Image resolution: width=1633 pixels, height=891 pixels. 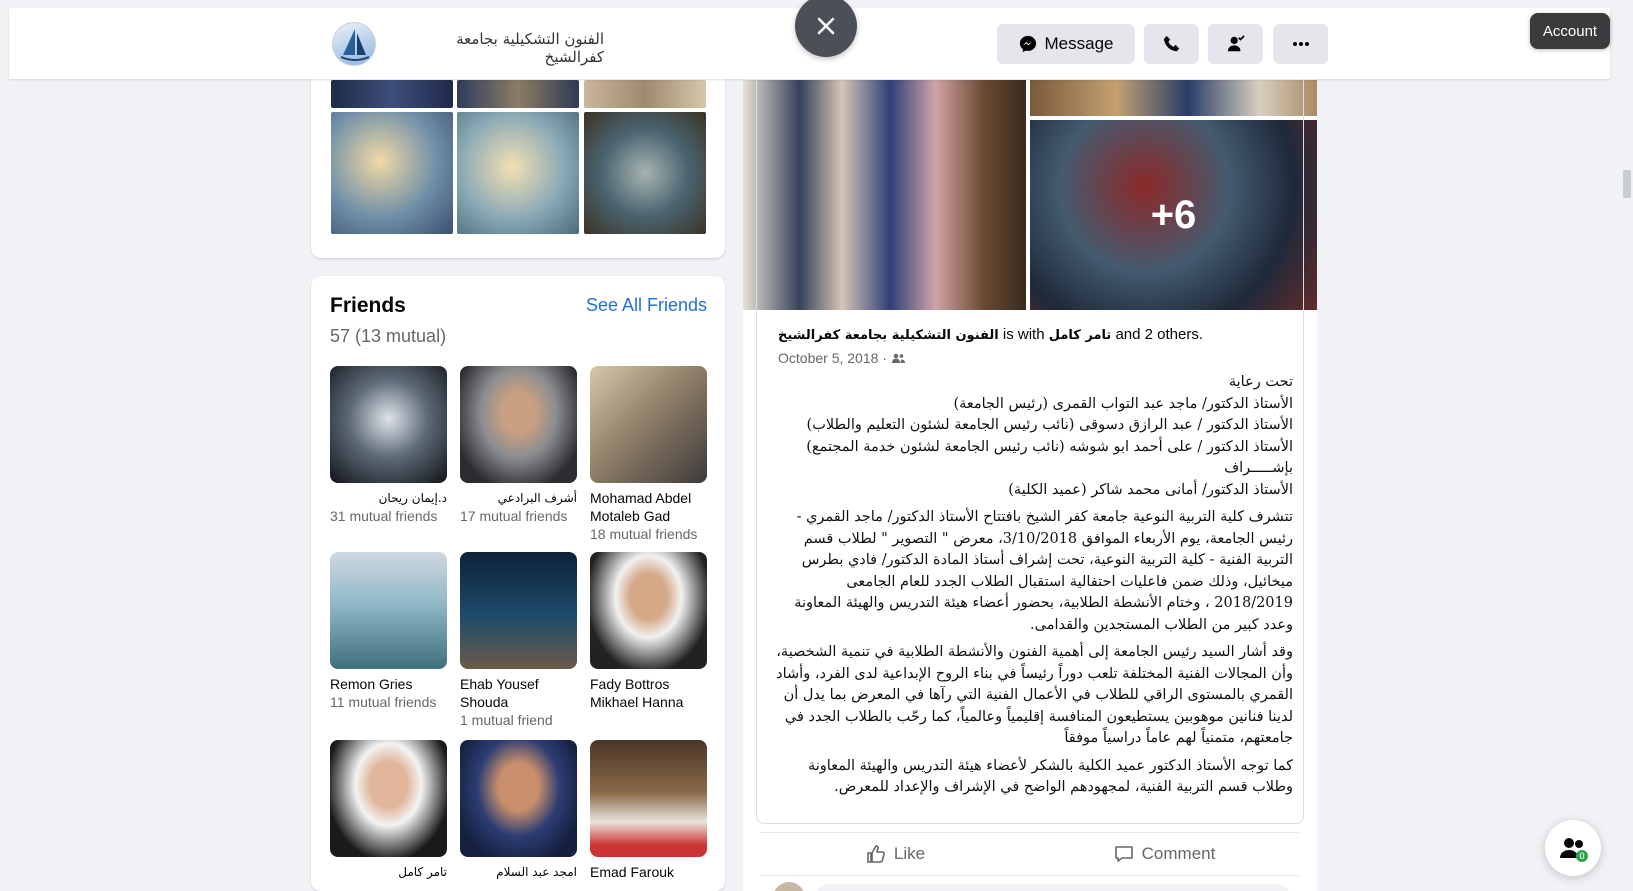 What do you see at coordinates (1053, 887) in the screenshot?
I see `comment-input` at bounding box center [1053, 887].